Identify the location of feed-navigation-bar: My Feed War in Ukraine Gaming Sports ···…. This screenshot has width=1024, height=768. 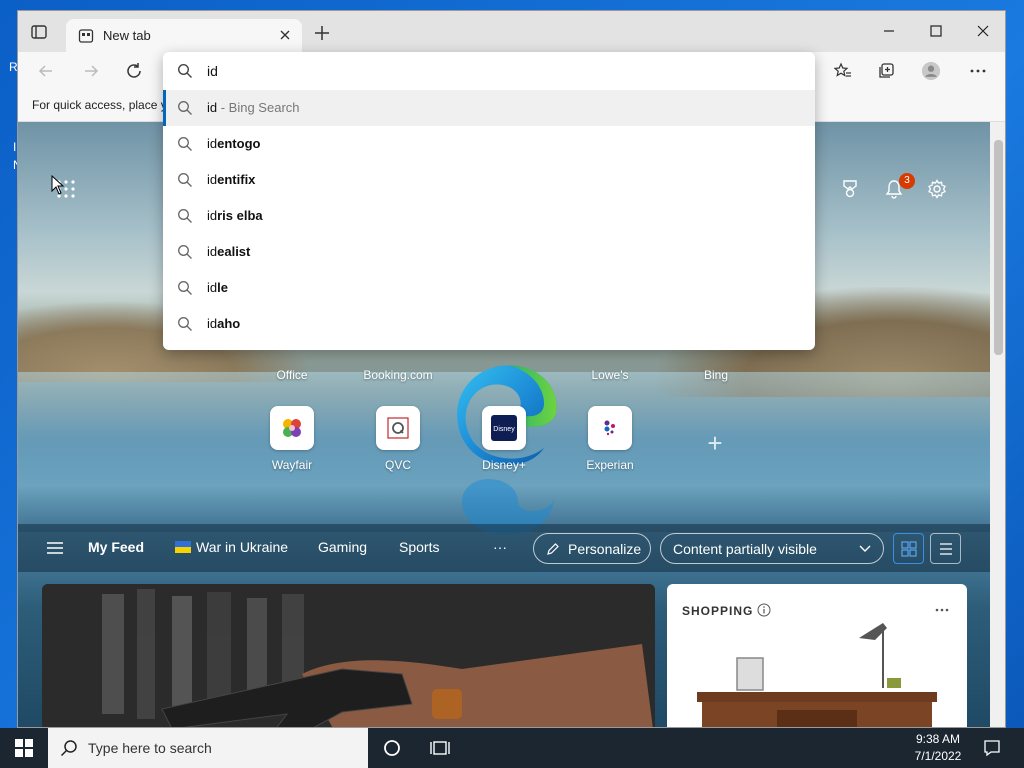
(504, 548).